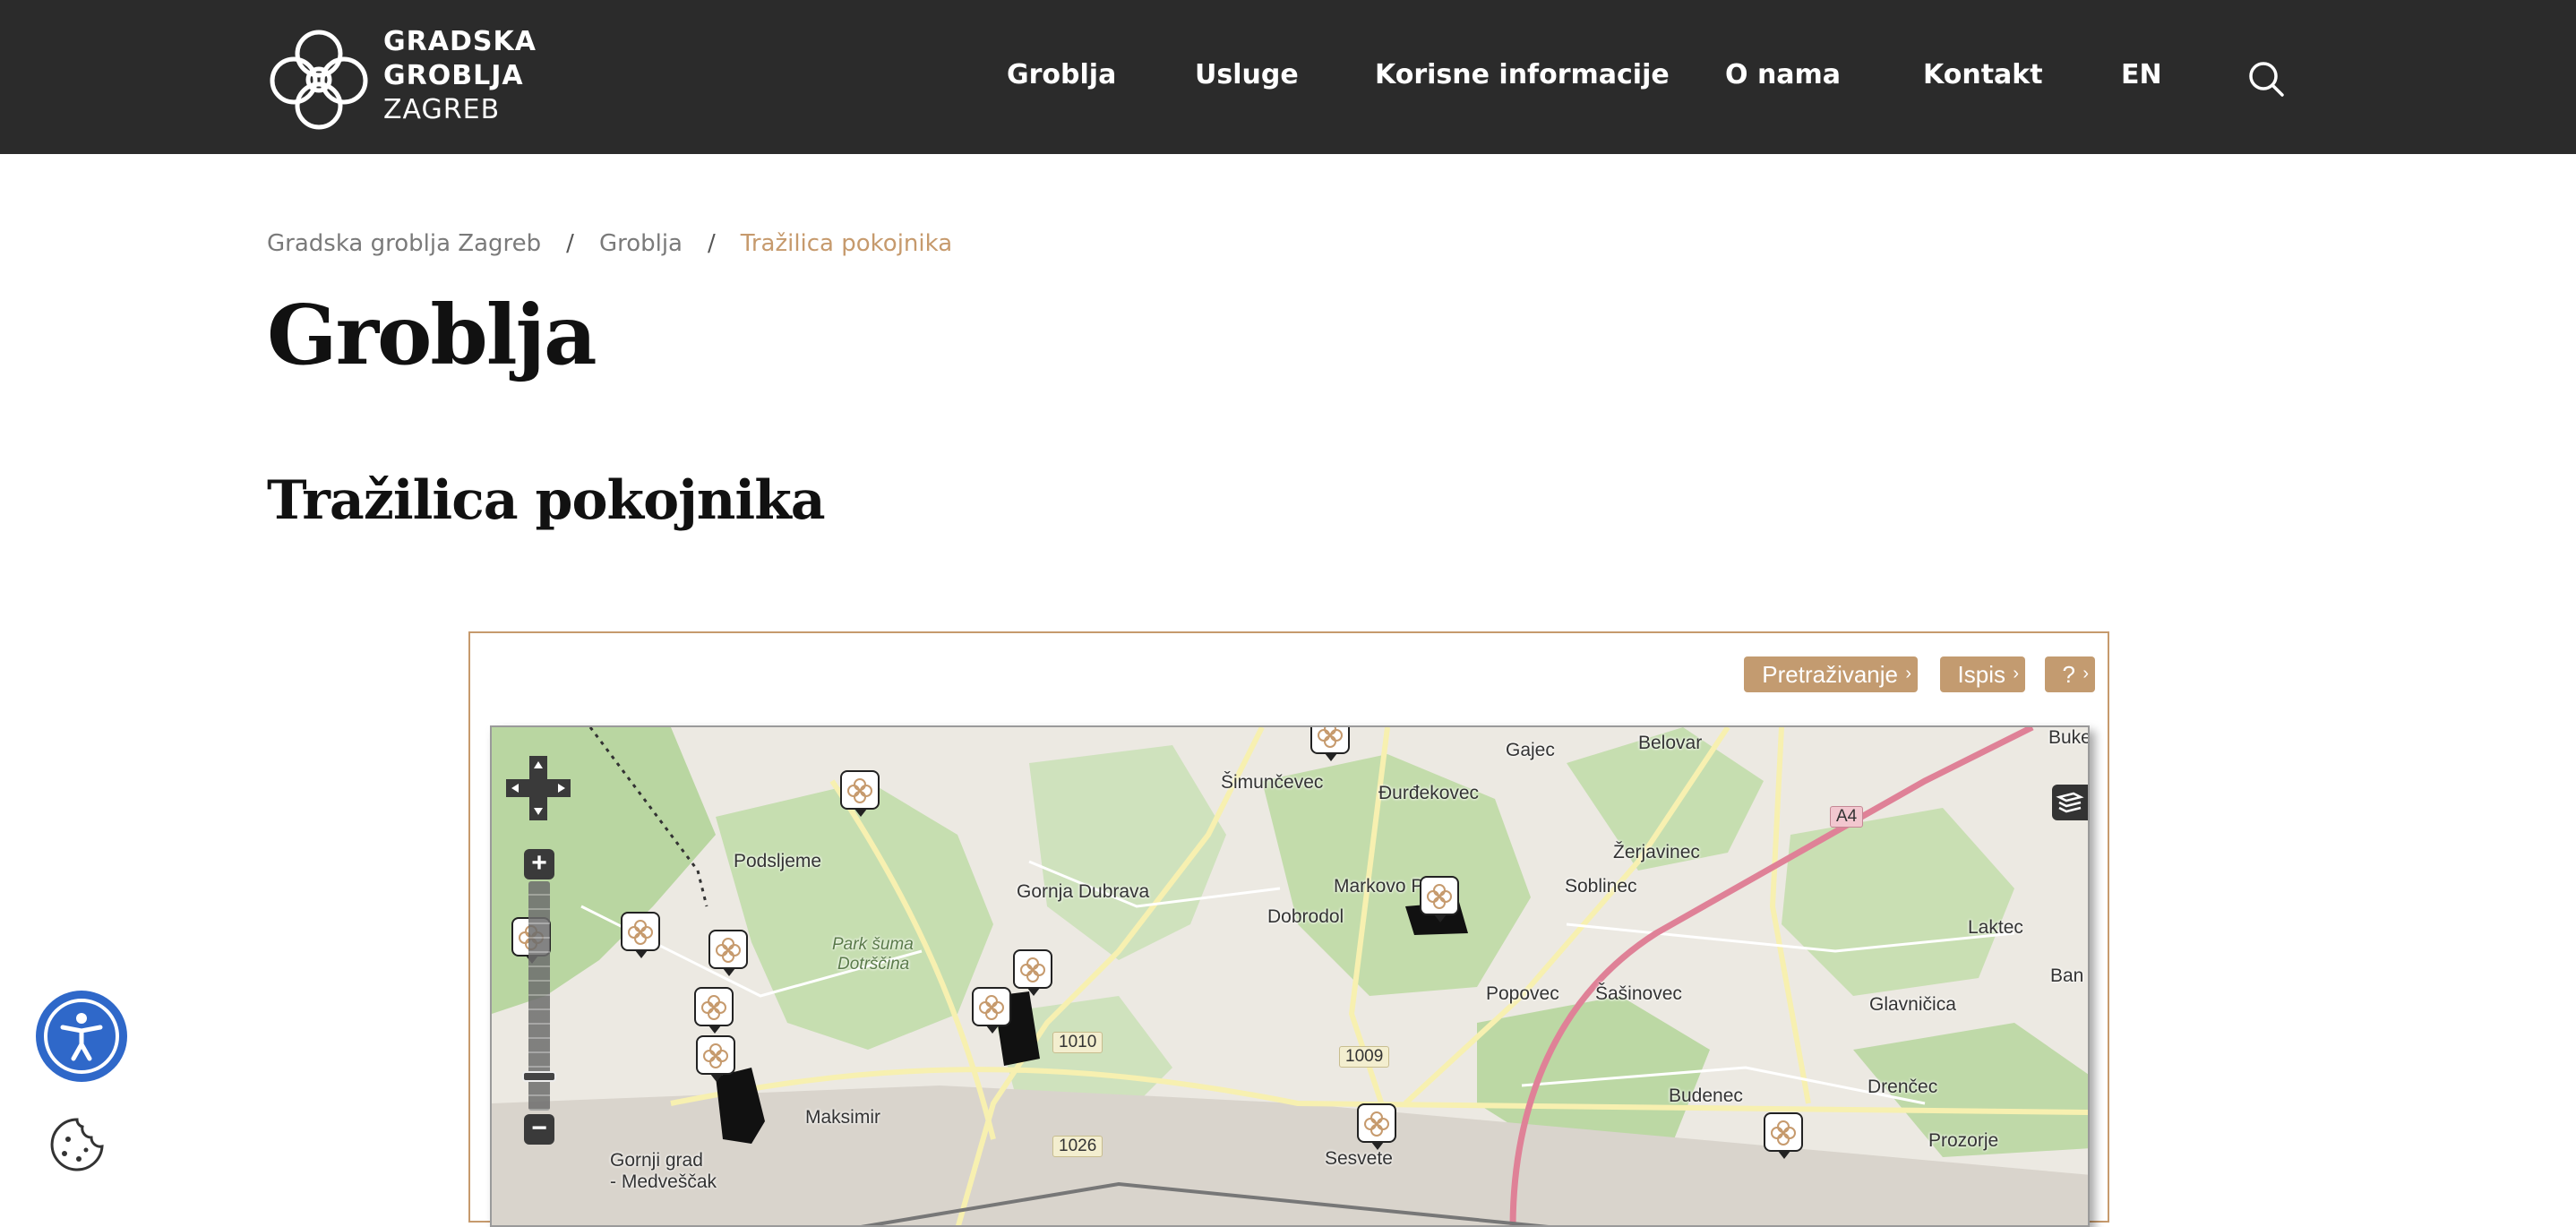 The height and width of the screenshot is (1227, 2576). I want to click on cookie-settings-button, so click(77, 1144).